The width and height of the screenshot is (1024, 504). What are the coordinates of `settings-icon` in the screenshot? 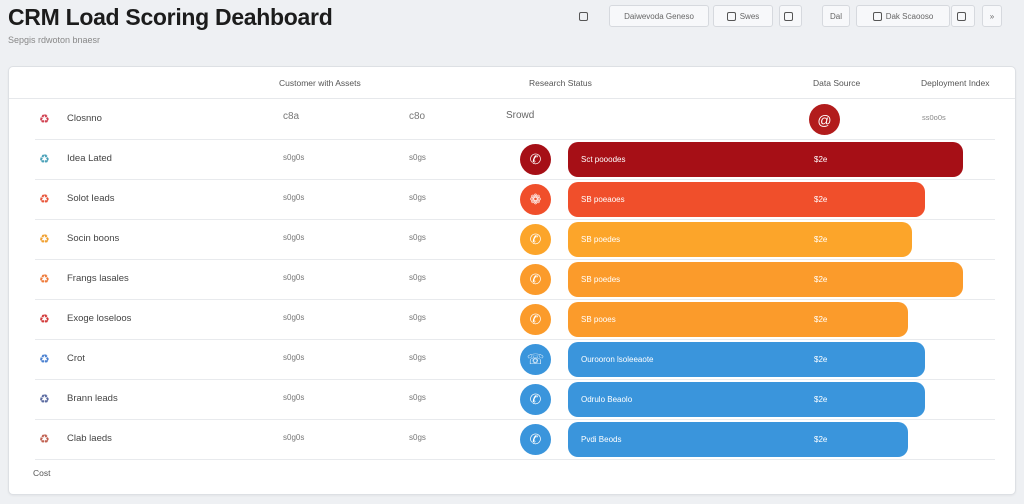 It's located at (583, 16).